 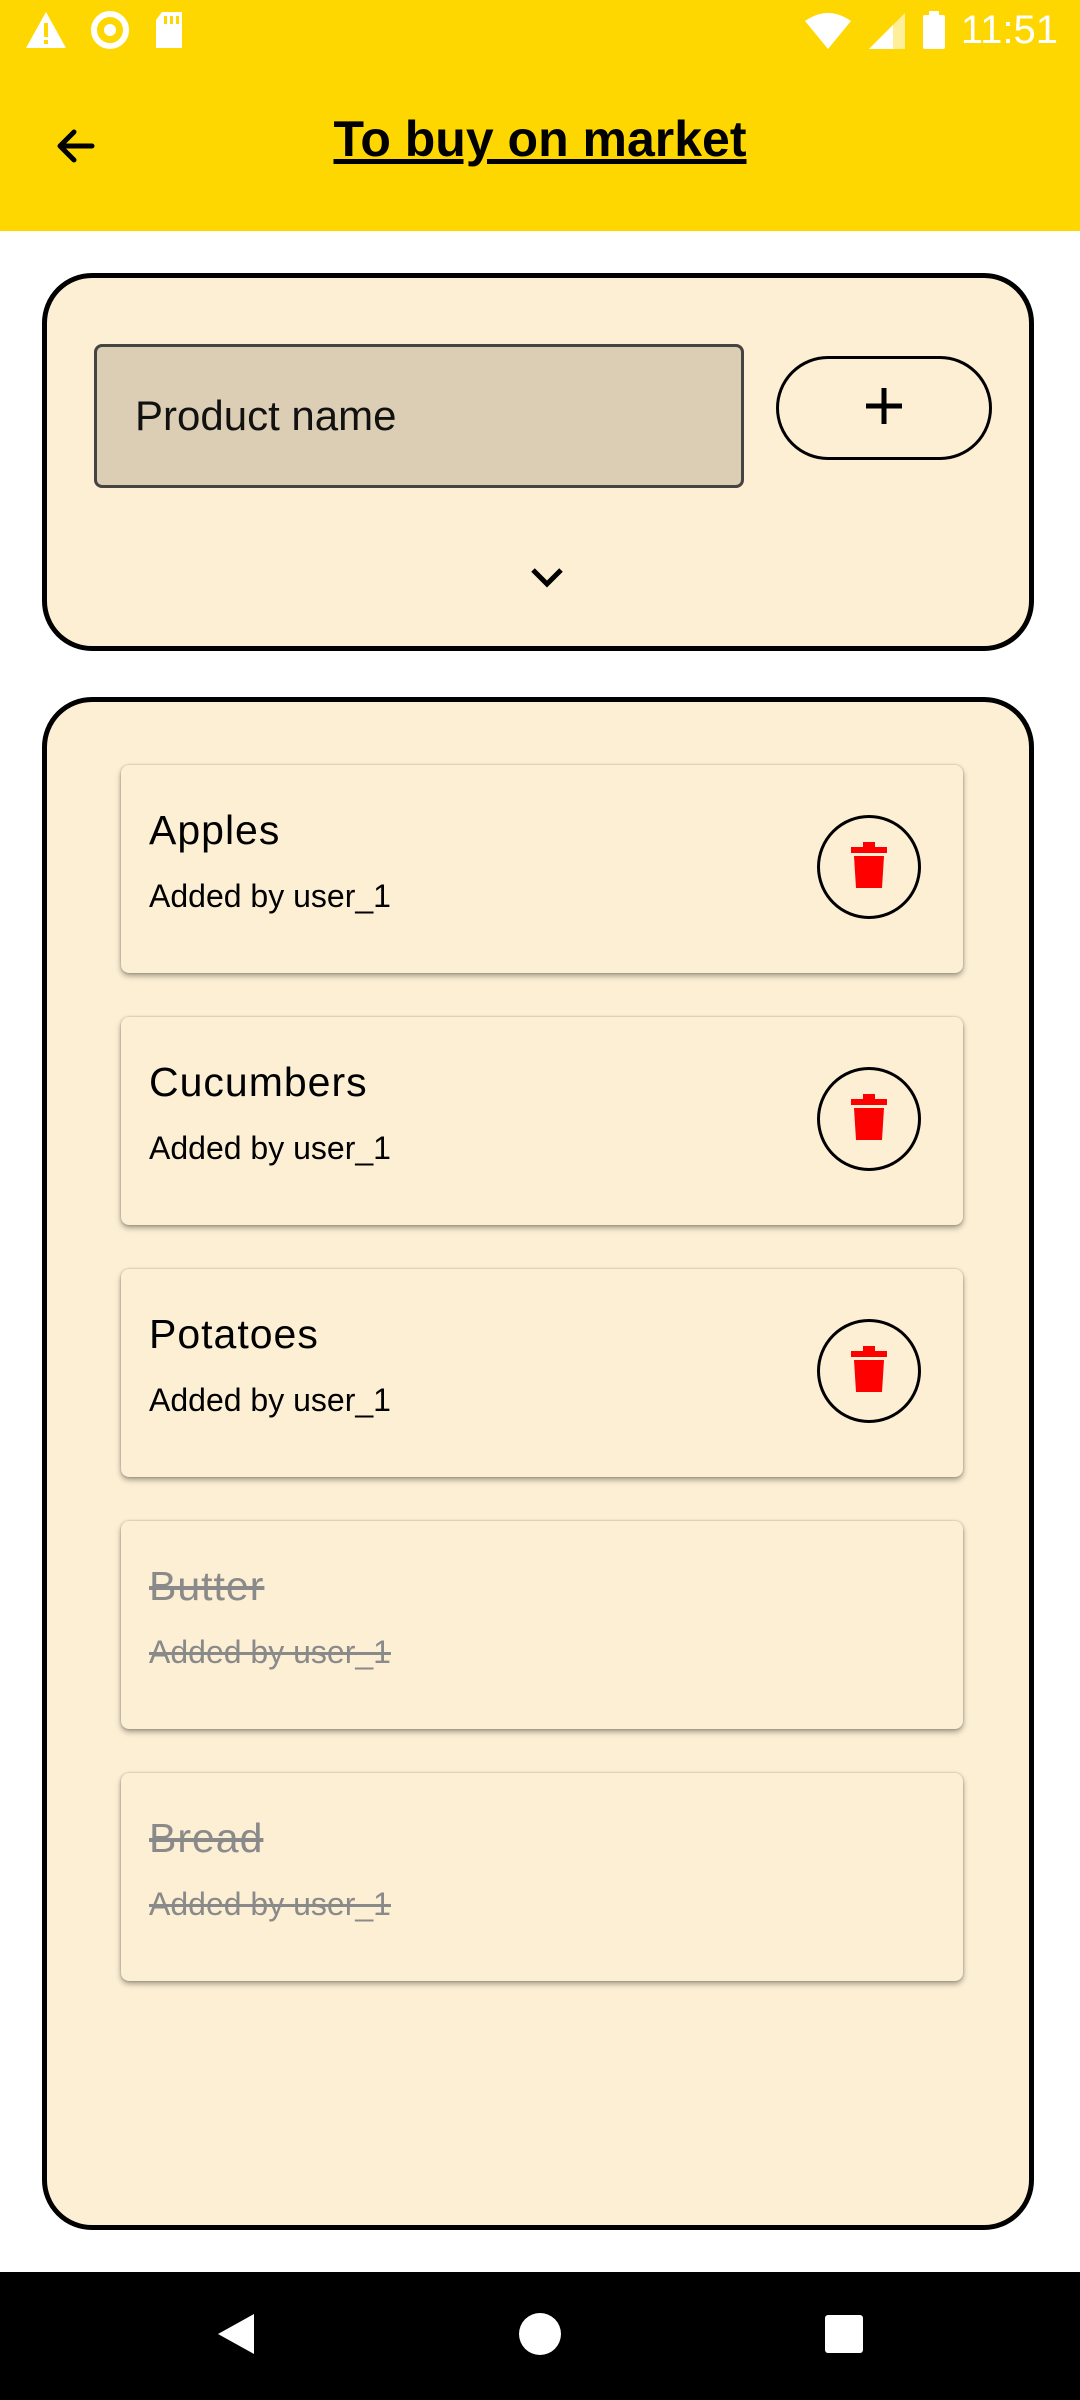 I want to click on item-name: Butter, so click(x=207, y=1586).